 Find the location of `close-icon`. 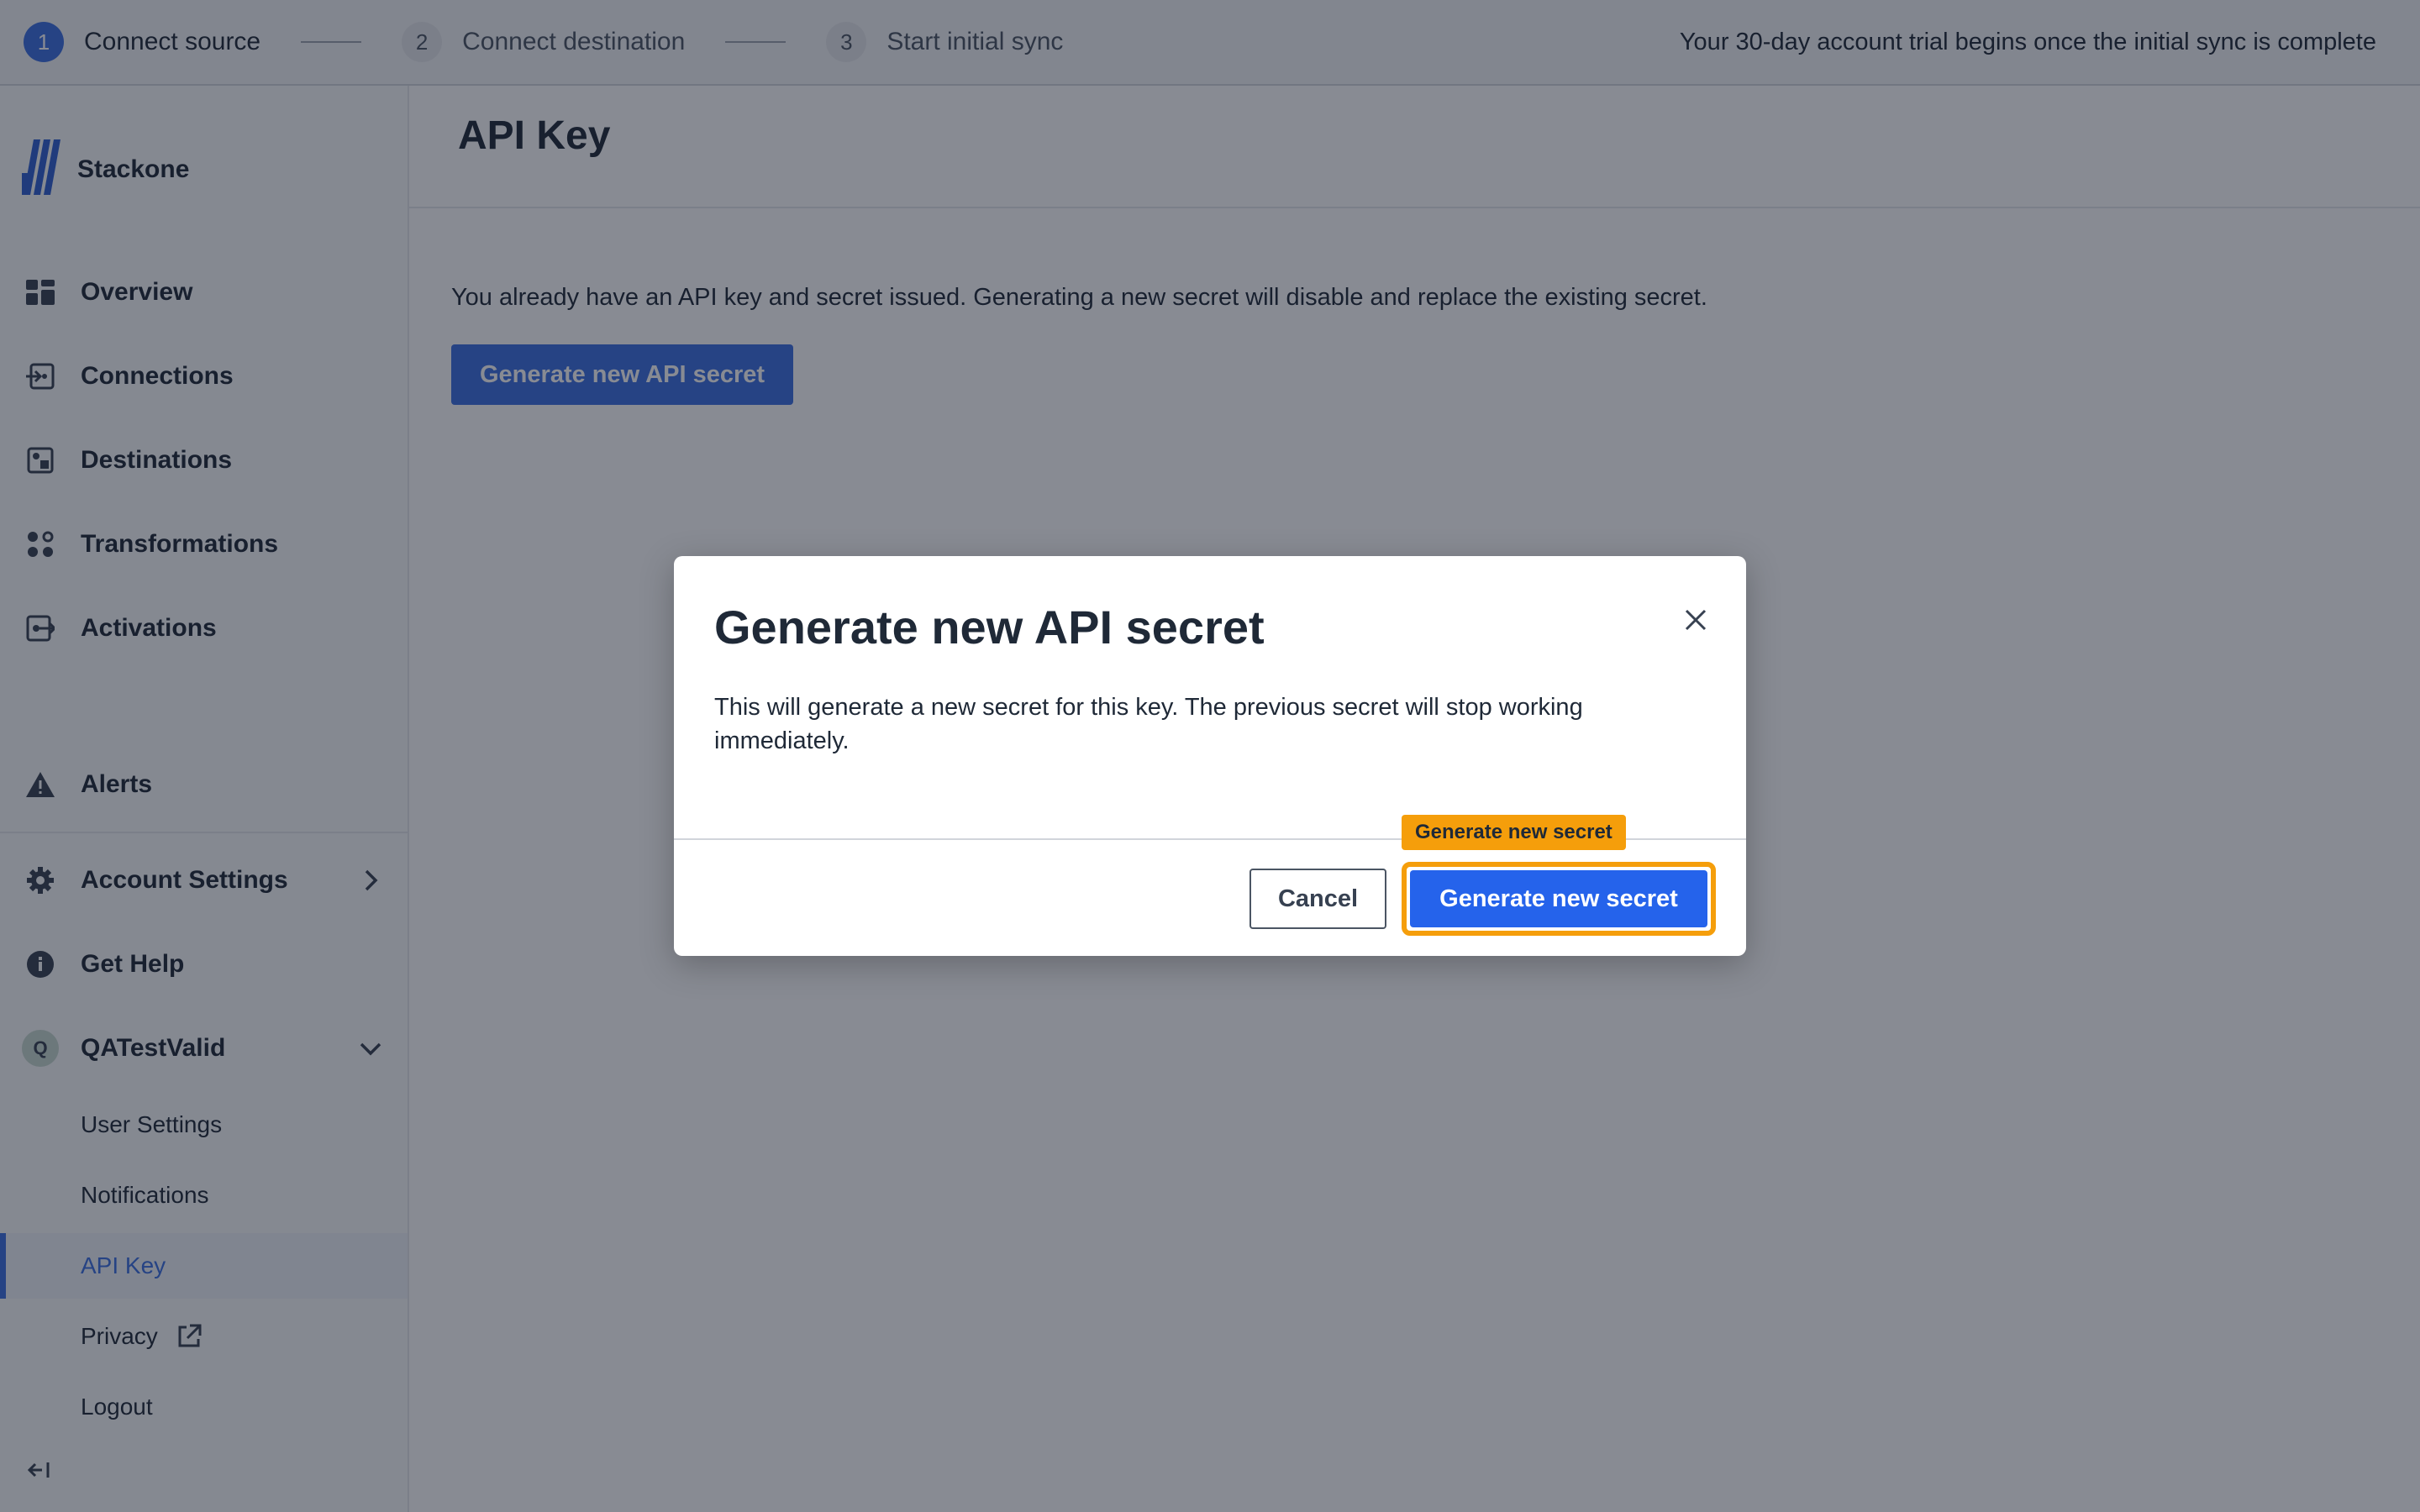

close-icon is located at coordinates (1695, 620).